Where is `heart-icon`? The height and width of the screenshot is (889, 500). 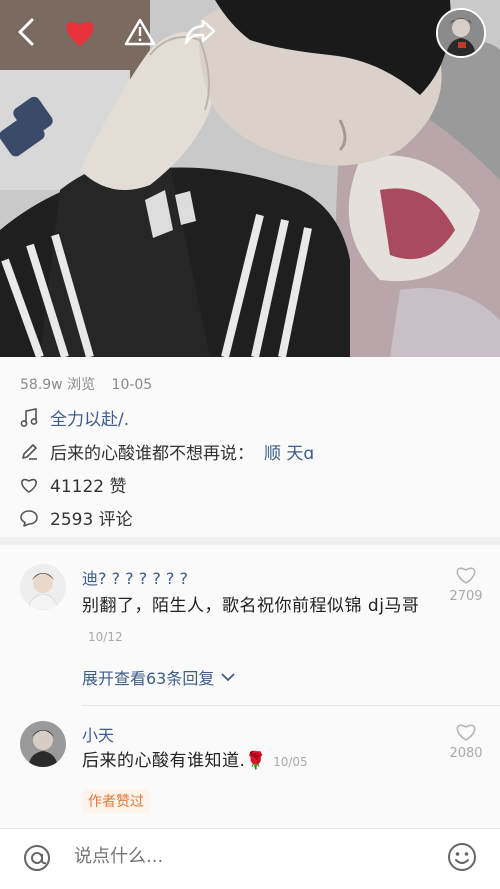 heart-icon is located at coordinates (80, 32).